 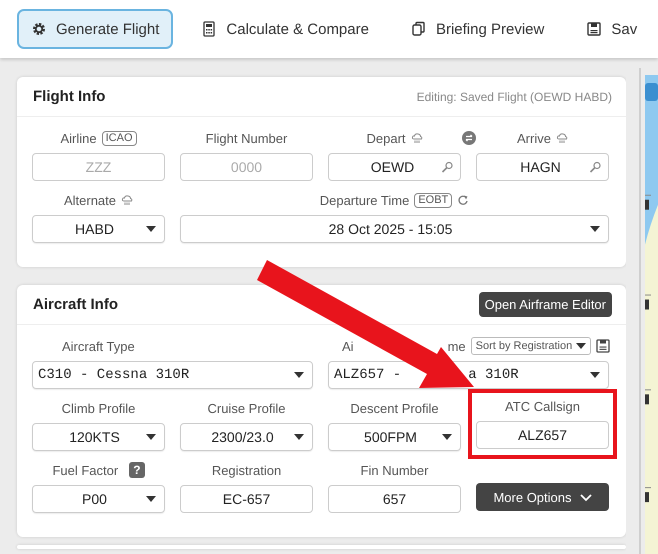 I want to click on dropdown: 28 Oct 2025 - 15:05, so click(x=394, y=229).